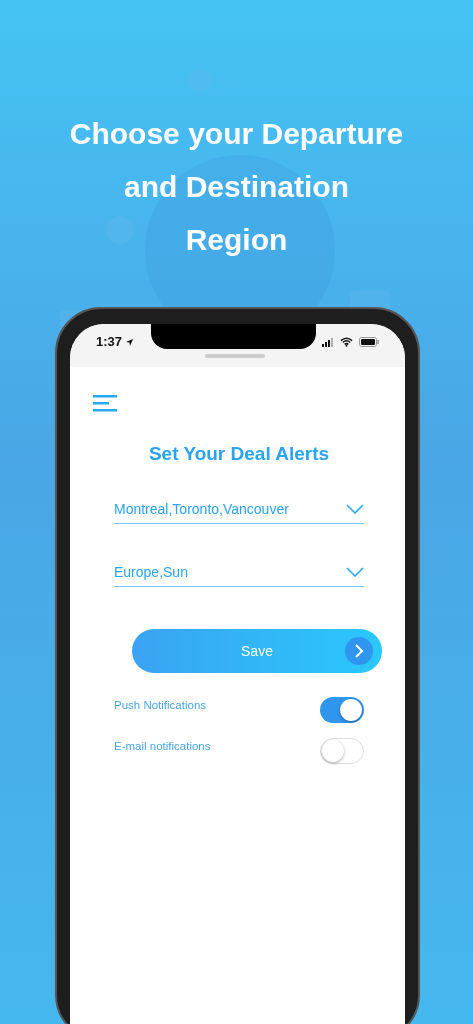  Describe the element at coordinates (160, 705) in the screenshot. I see `toggle-label: Push Notifications` at that location.